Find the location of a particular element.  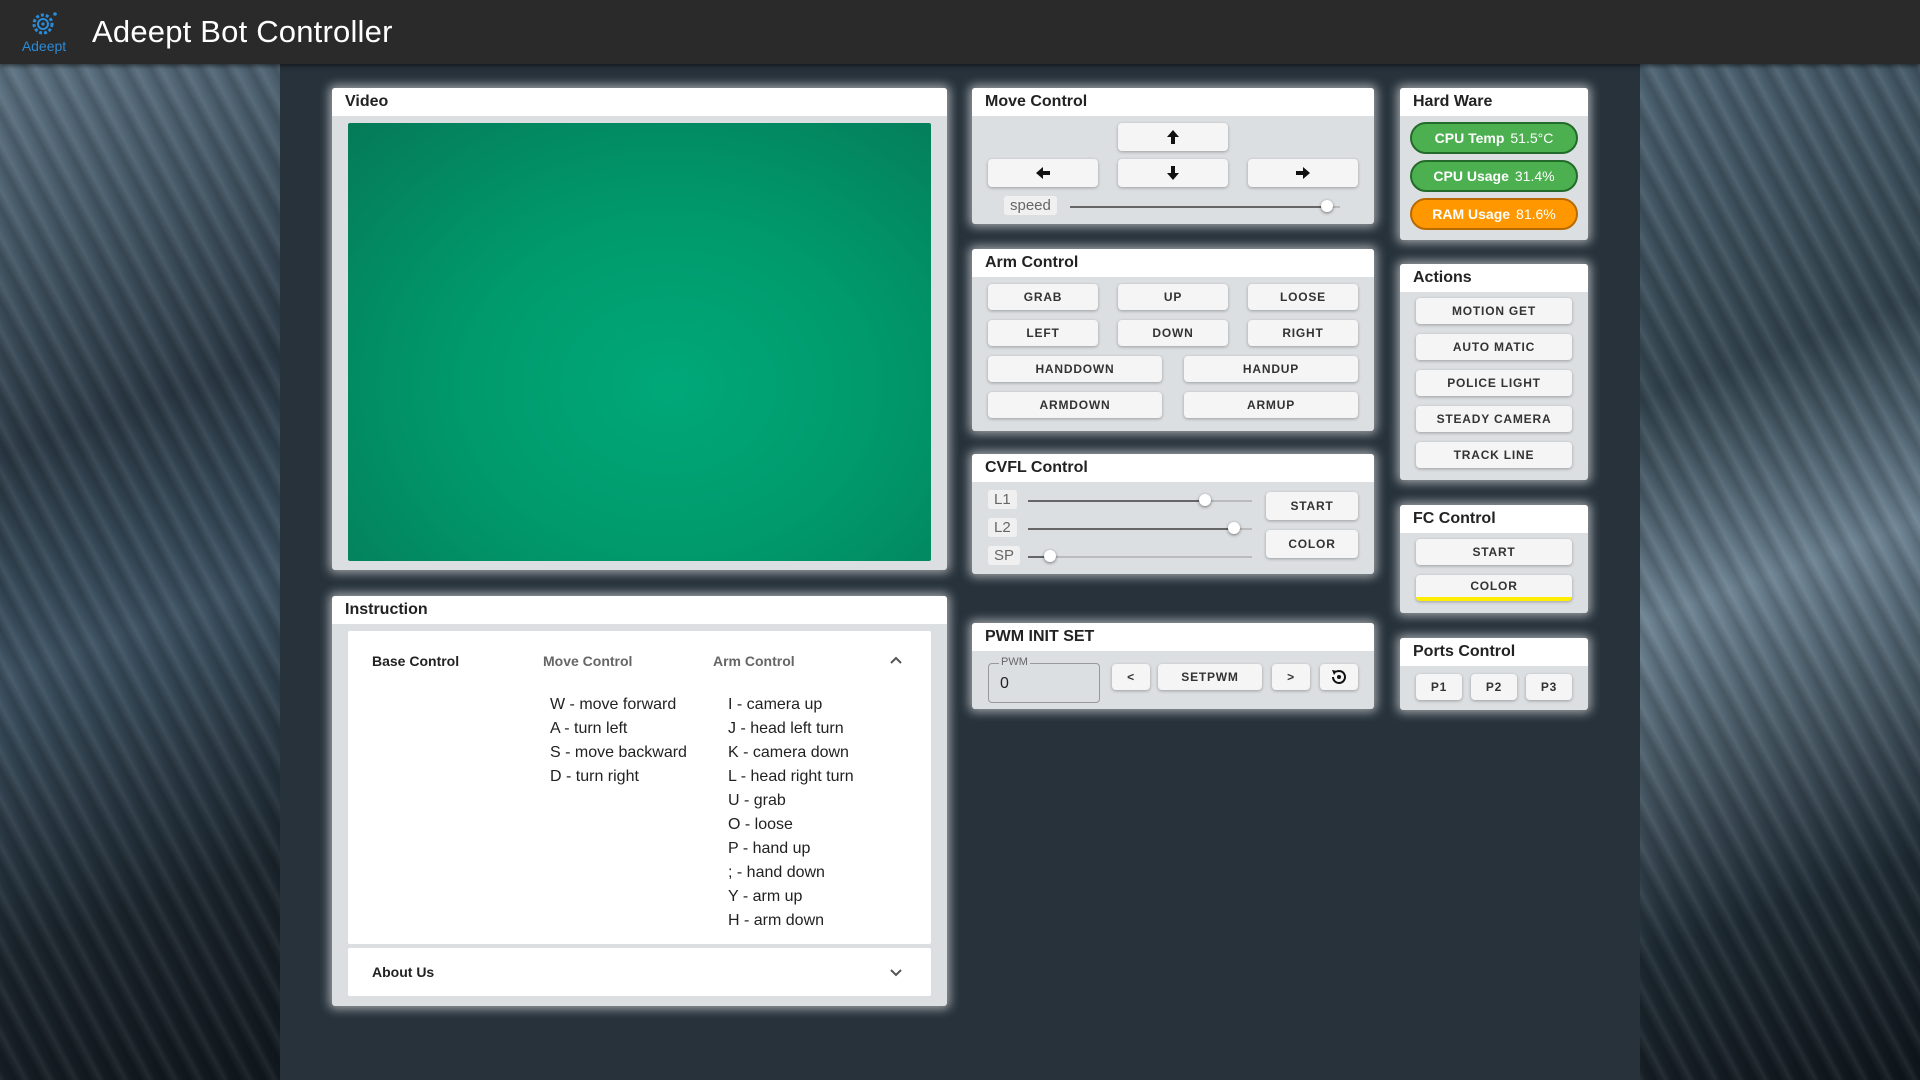

pwm-prev-button: < is located at coordinates (1131, 677).